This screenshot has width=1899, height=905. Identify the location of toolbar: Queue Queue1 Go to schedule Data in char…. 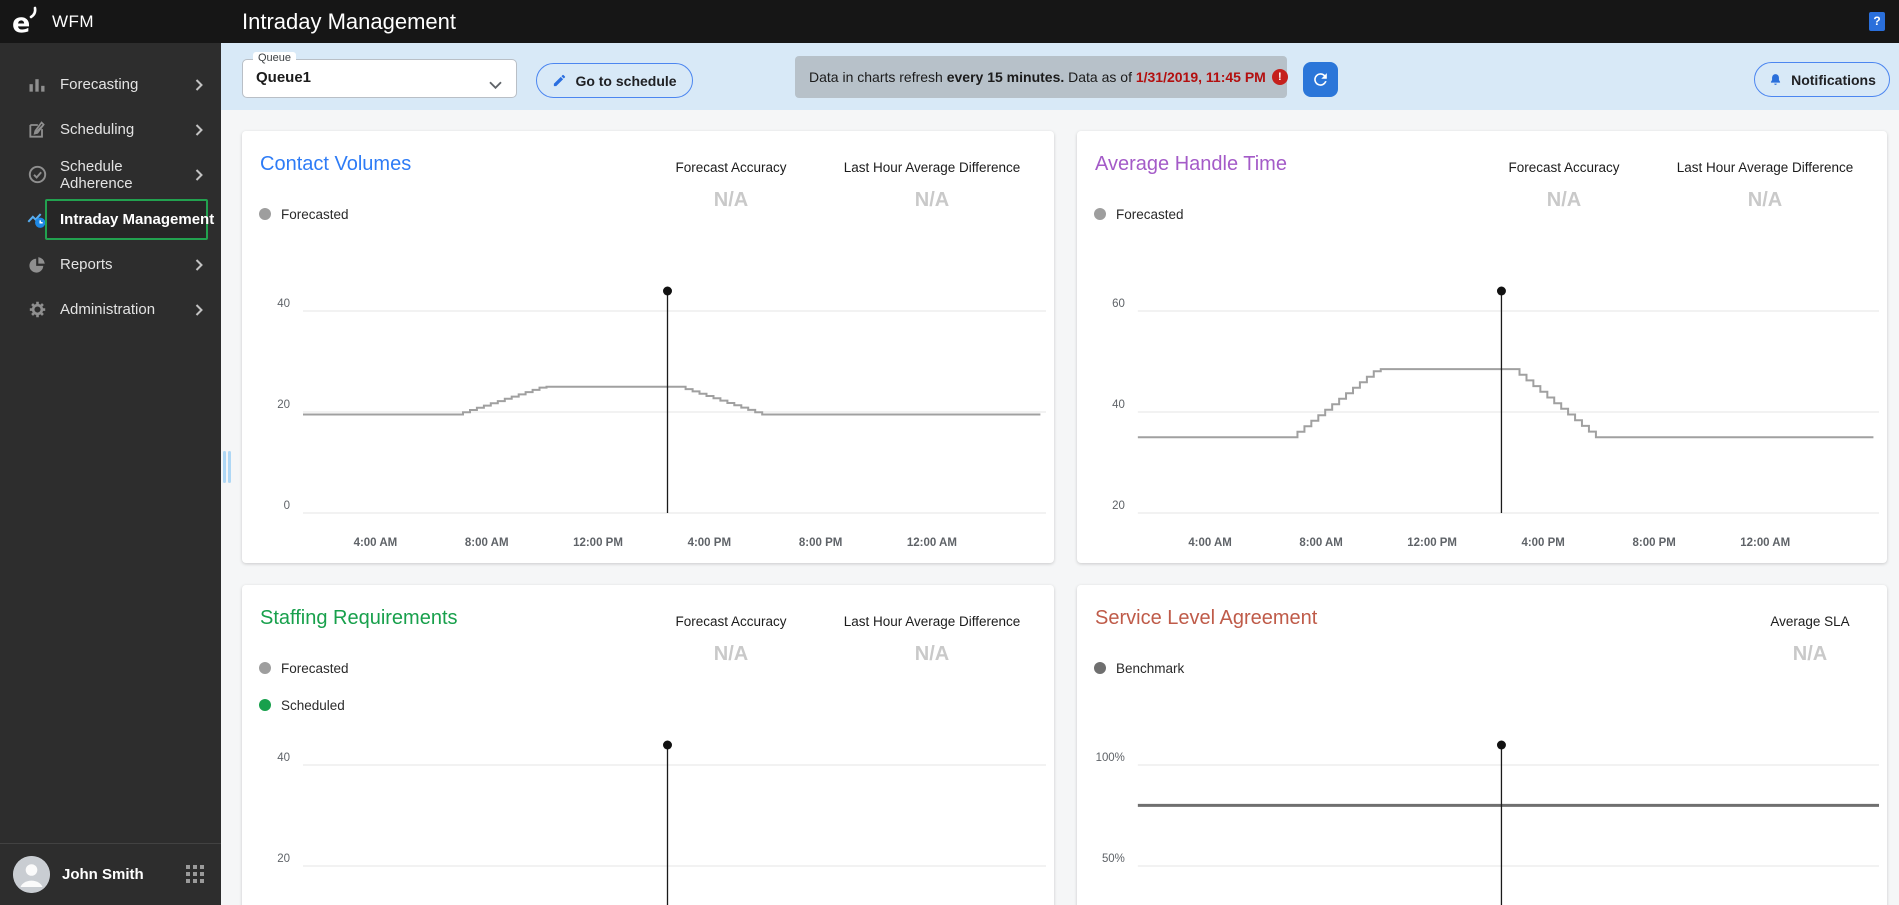
(1060, 76).